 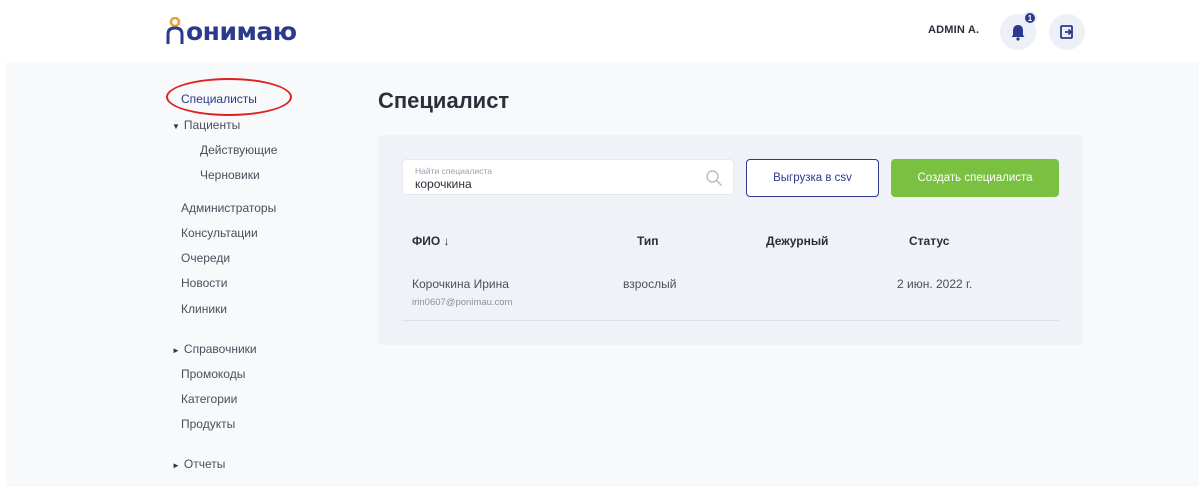 What do you see at coordinates (175, 30) in the screenshot?
I see `logo-mark-icon` at bounding box center [175, 30].